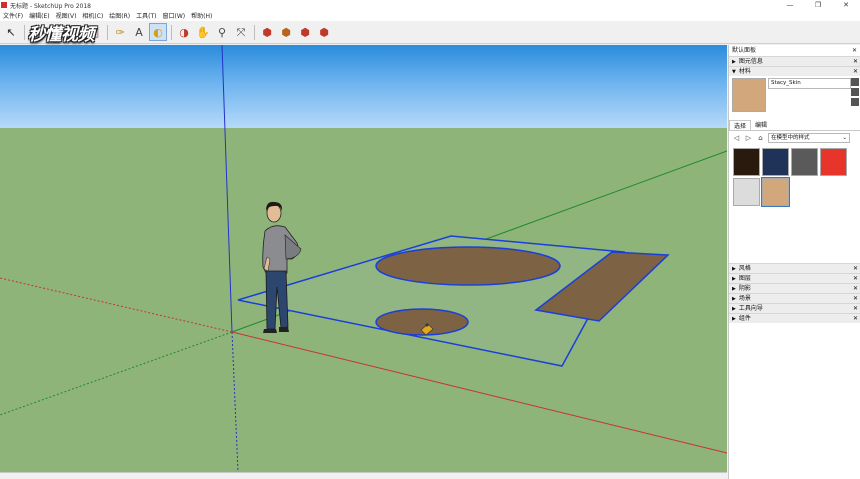 The image size is (860, 479). Describe the element at coordinates (854, 50) in the screenshot. I see `tray-pin-icon: ✕` at that location.